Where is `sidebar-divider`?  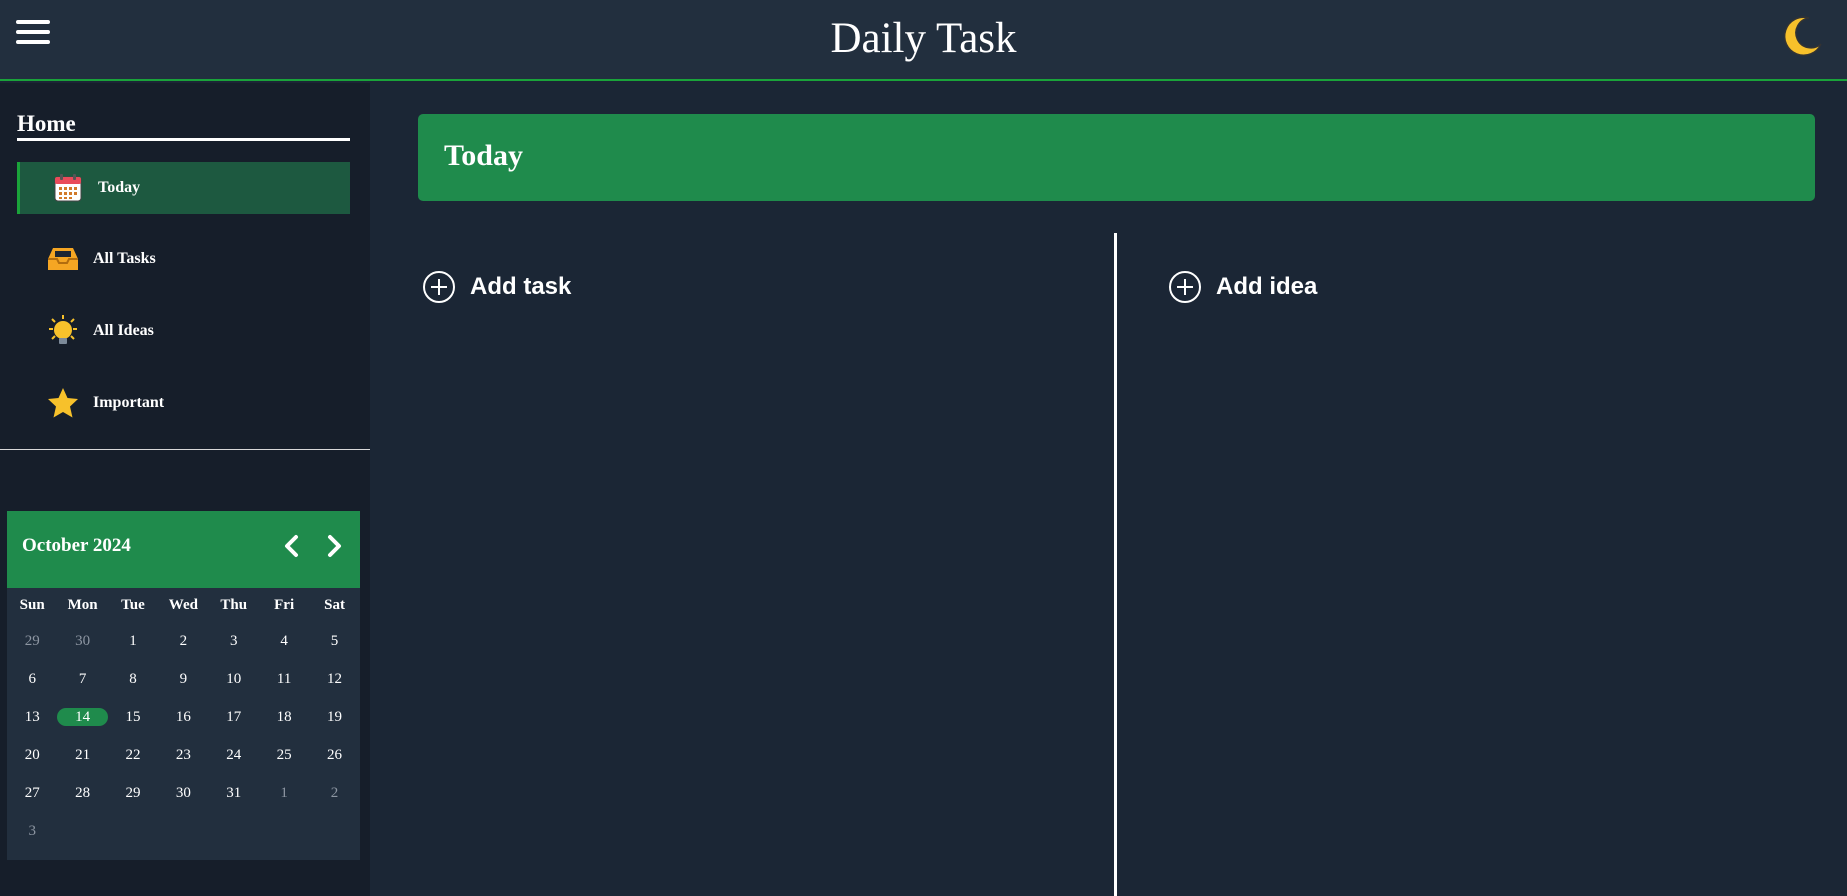
sidebar-divider is located at coordinates (185, 449).